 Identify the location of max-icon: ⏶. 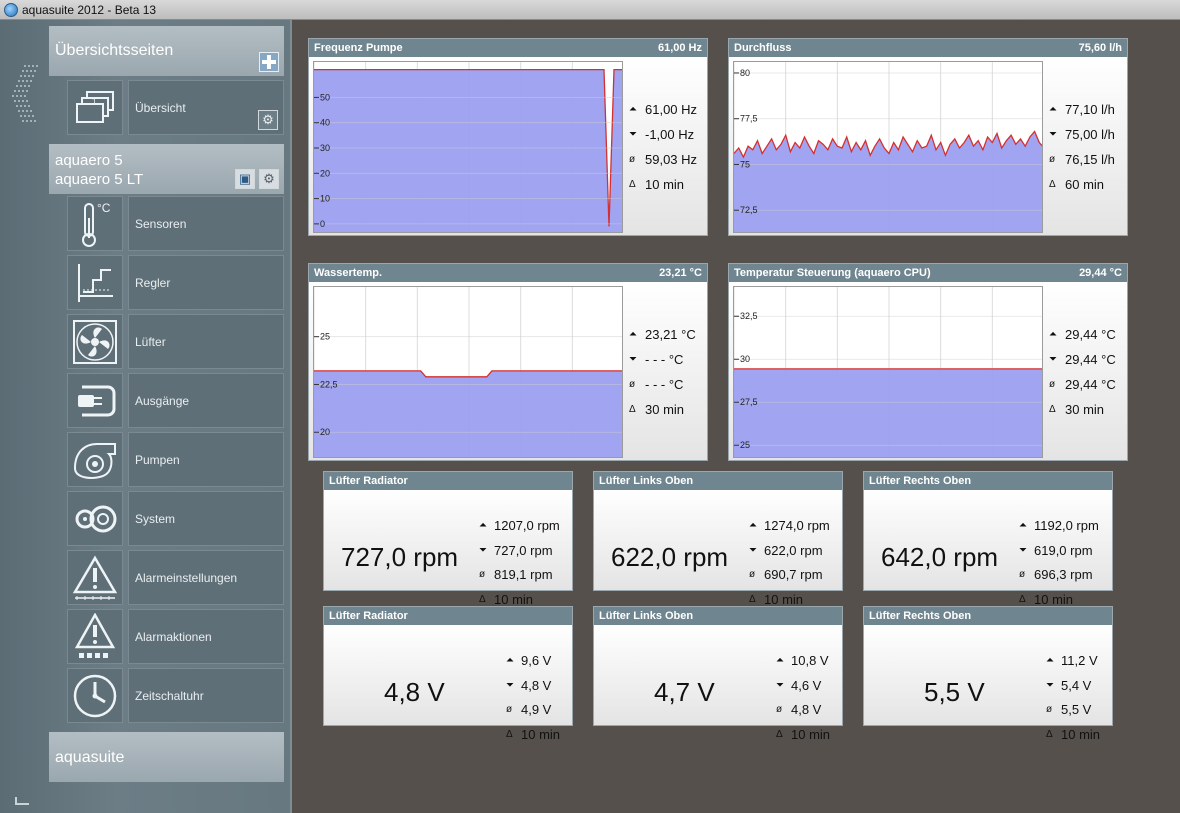
(1053, 334).